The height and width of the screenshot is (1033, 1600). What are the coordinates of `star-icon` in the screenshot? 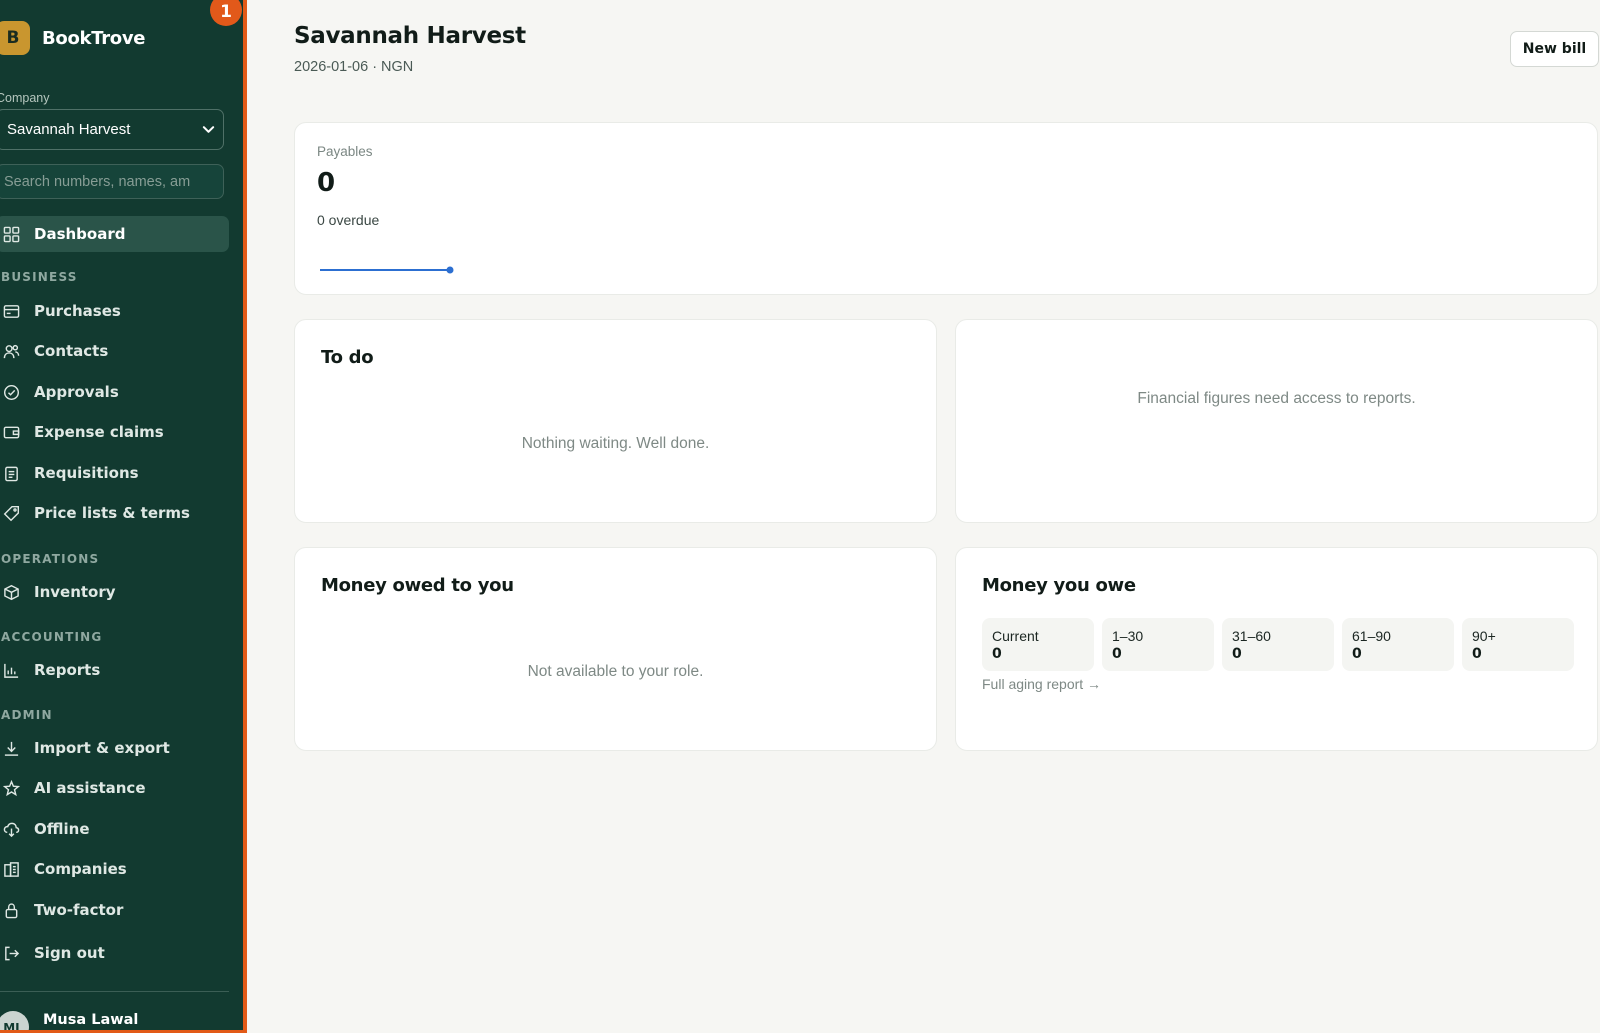 It's located at (11, 788).